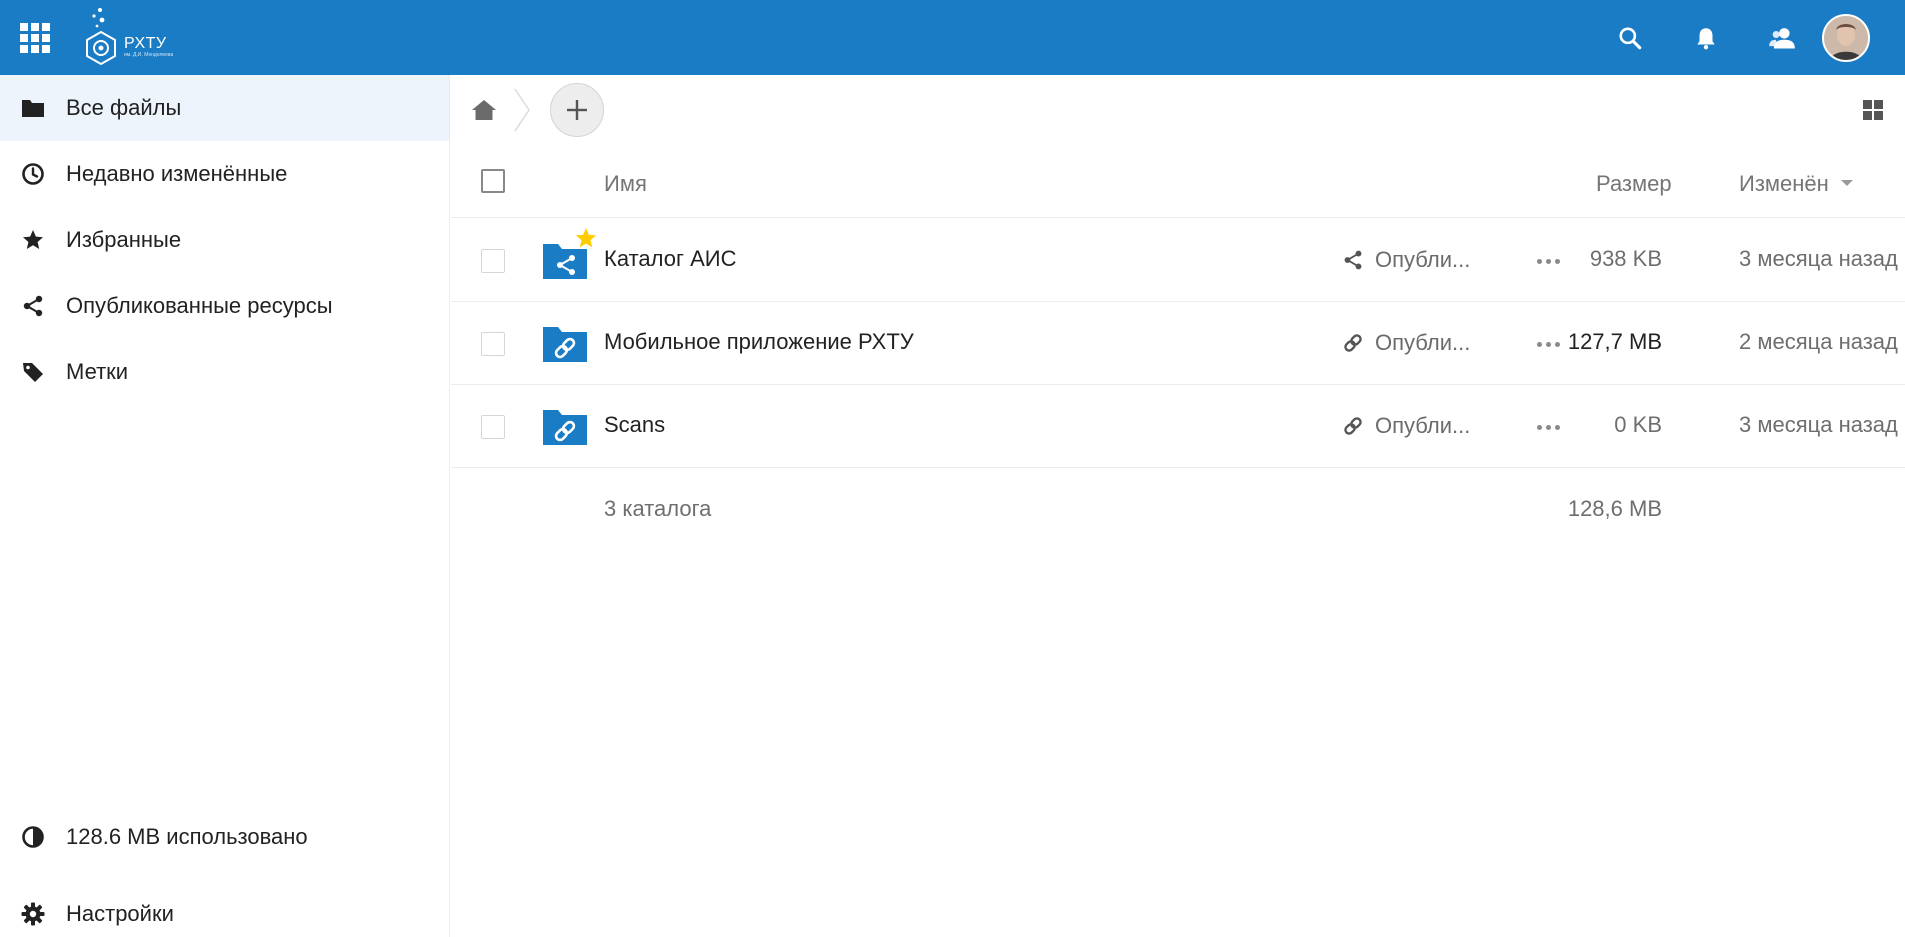 This screenshot has height=937, width=1905. I want to click on column-header-size: Размер, so click(1634, 184).